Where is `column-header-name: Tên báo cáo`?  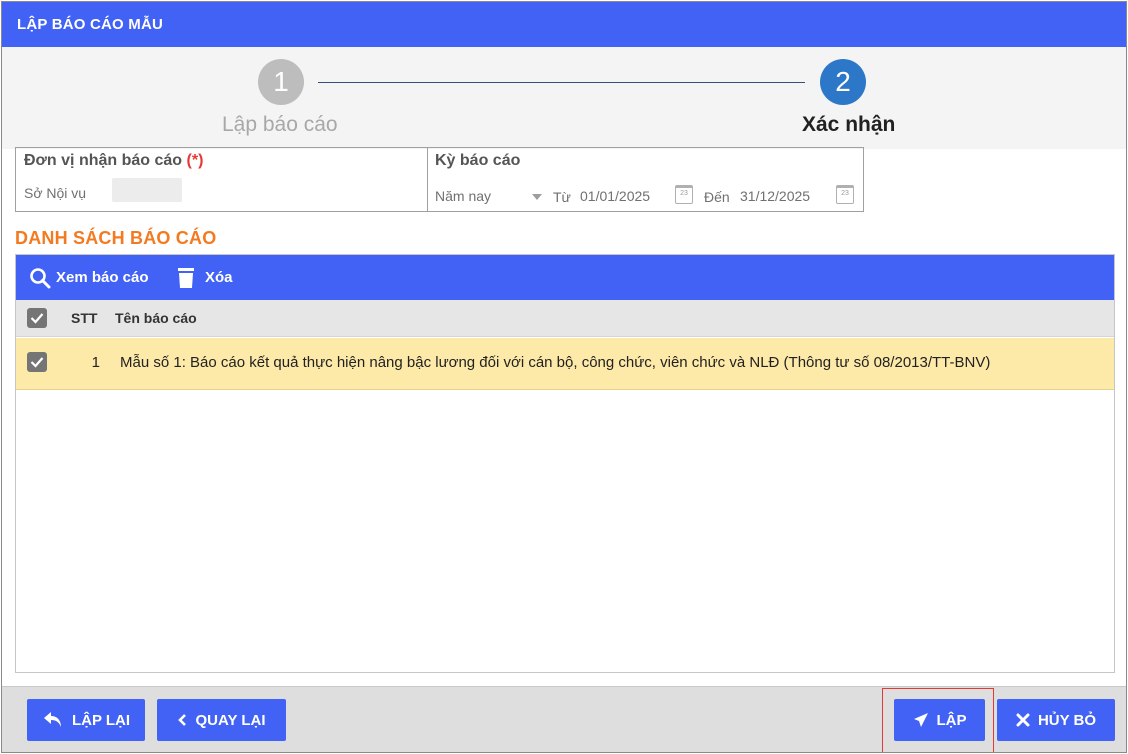
column-header-name: Tên báo cáo is located at coordinates (156, 318).